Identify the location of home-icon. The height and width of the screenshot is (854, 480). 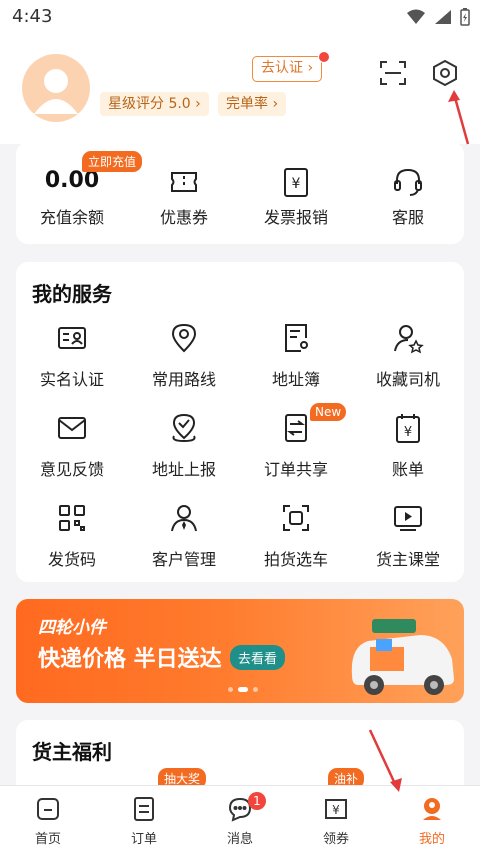
(48, 809).